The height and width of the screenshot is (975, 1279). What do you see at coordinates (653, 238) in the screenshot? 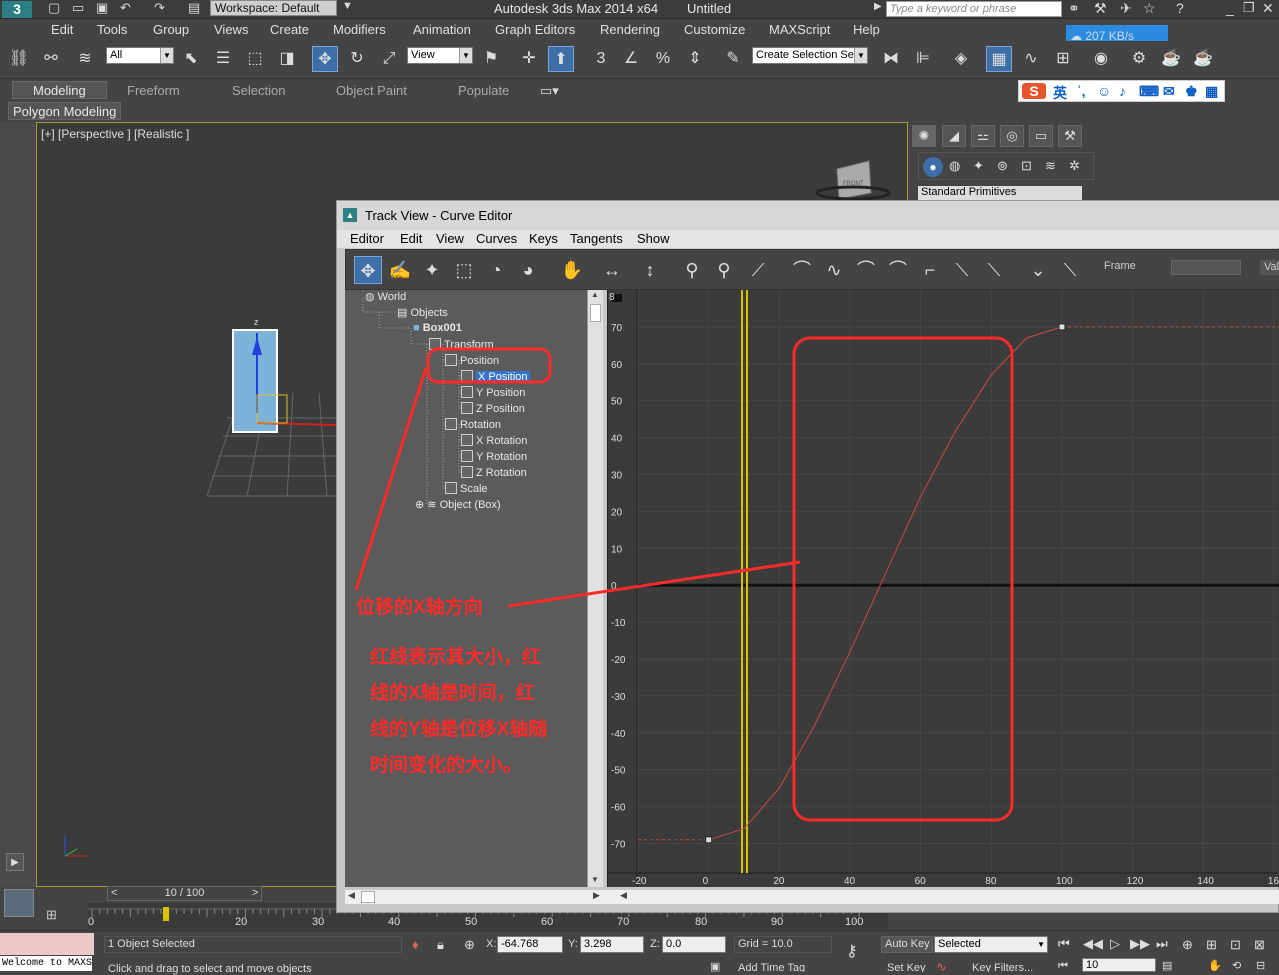
I see `tv-menu-show: Show` at bounding box center [653, 238].